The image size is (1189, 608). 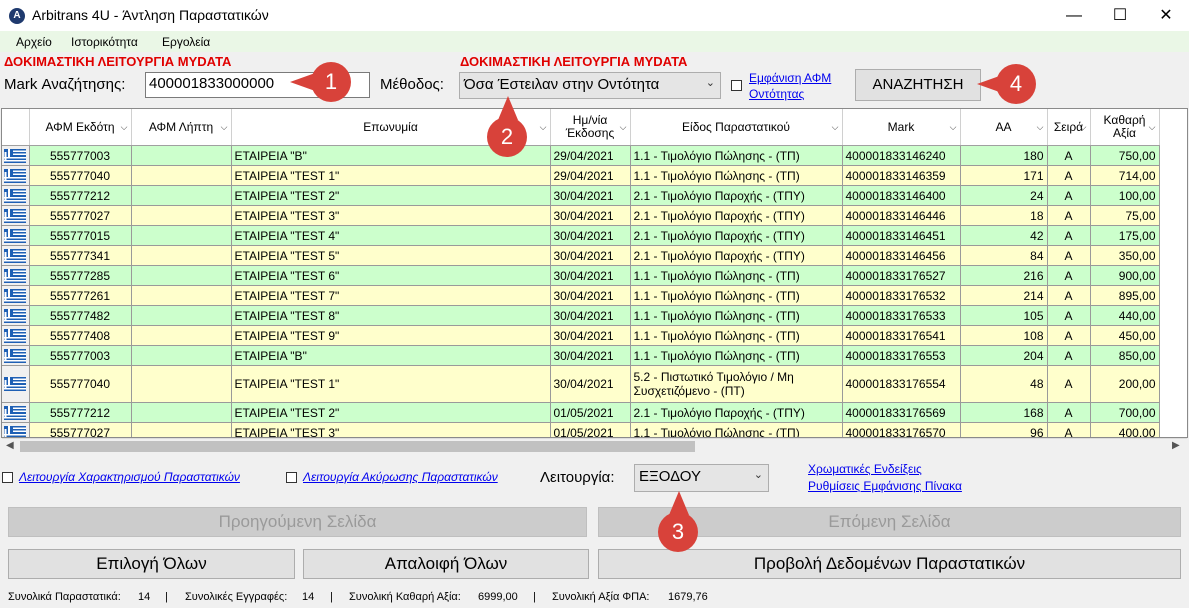 What do you see at coordinates (64, 597) in the screenshot?
I see `total-docs-label: Συνολικά Παραστατικά:` at bounding box center [64, 597].